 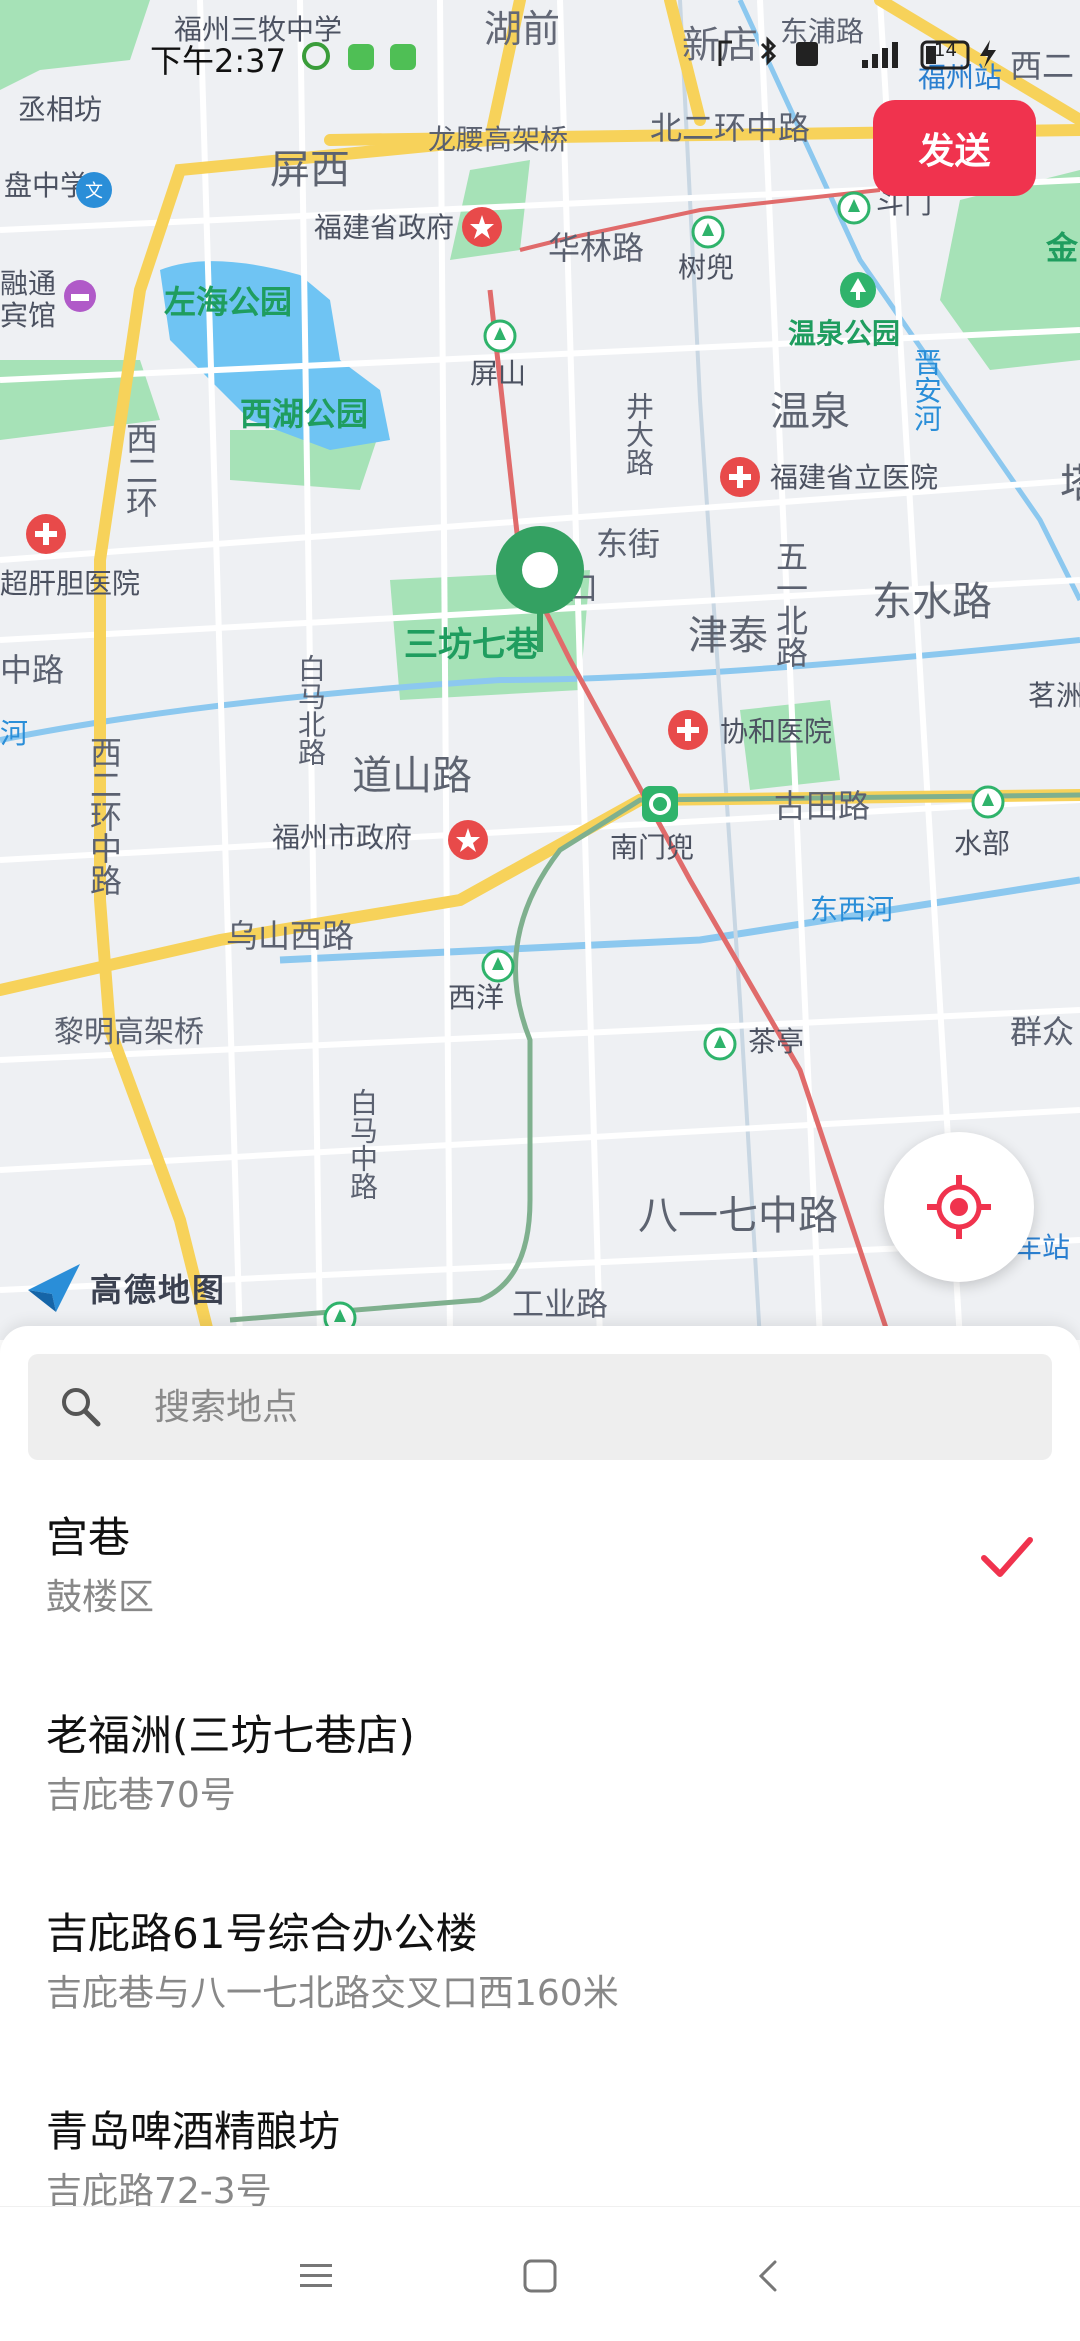 I want to click on result-item-3: 吉庇路61号综合办公楼 吉庇巷与八一七北路交叉口西160米, so click(x=540, y=1995).